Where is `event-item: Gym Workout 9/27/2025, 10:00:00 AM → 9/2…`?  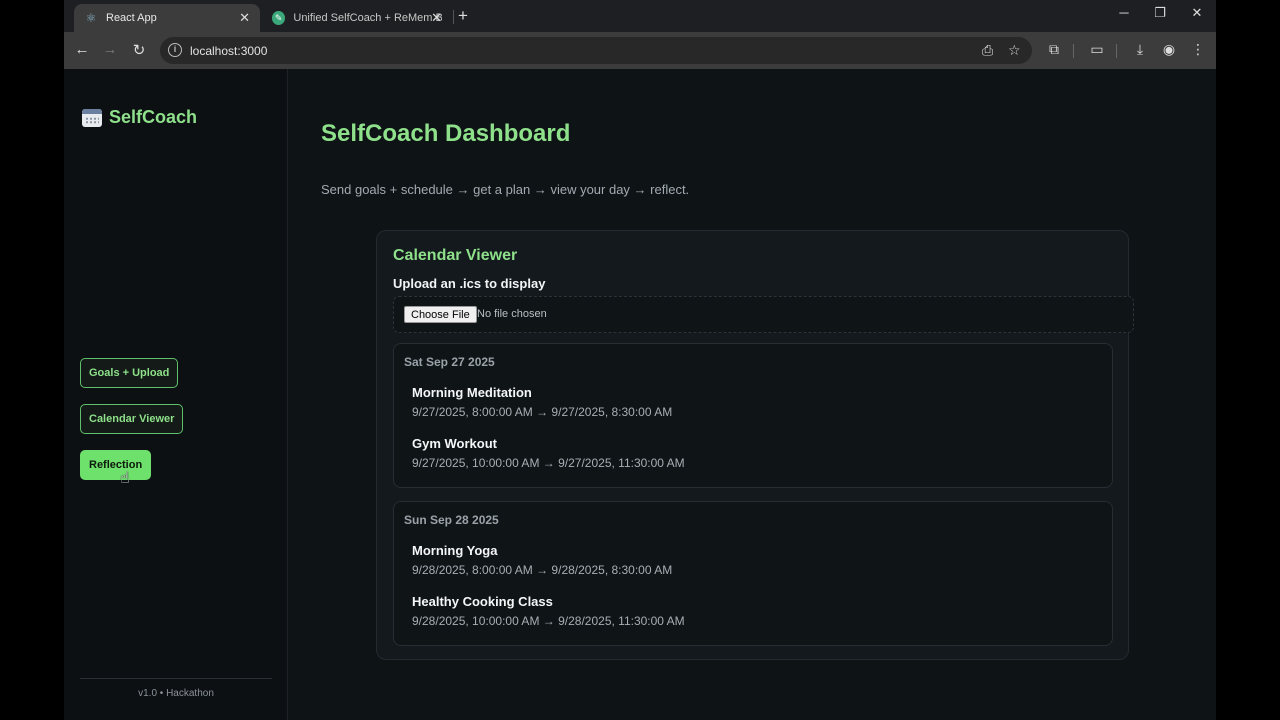
event-item: Gym Workout 9/27/2025, 10:00:00 AM → 9/2… is located at coordinates (548, 453).